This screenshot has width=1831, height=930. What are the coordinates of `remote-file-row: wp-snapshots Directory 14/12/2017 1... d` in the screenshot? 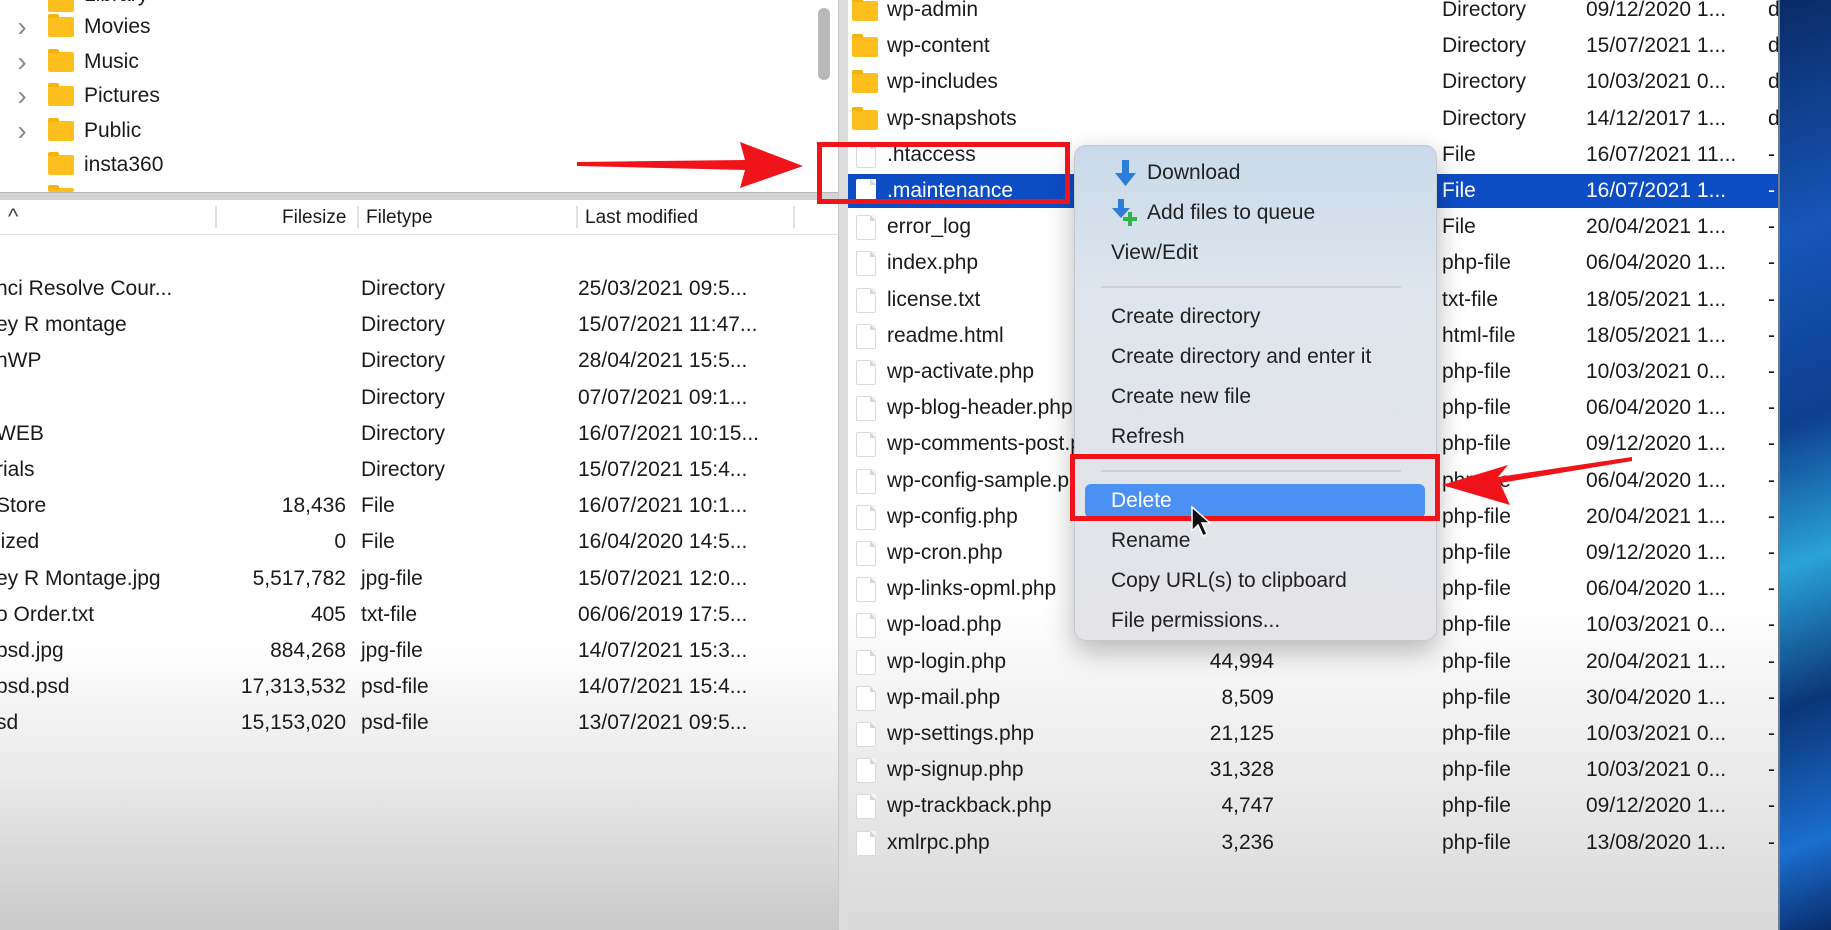 It's located at (1313, 119).